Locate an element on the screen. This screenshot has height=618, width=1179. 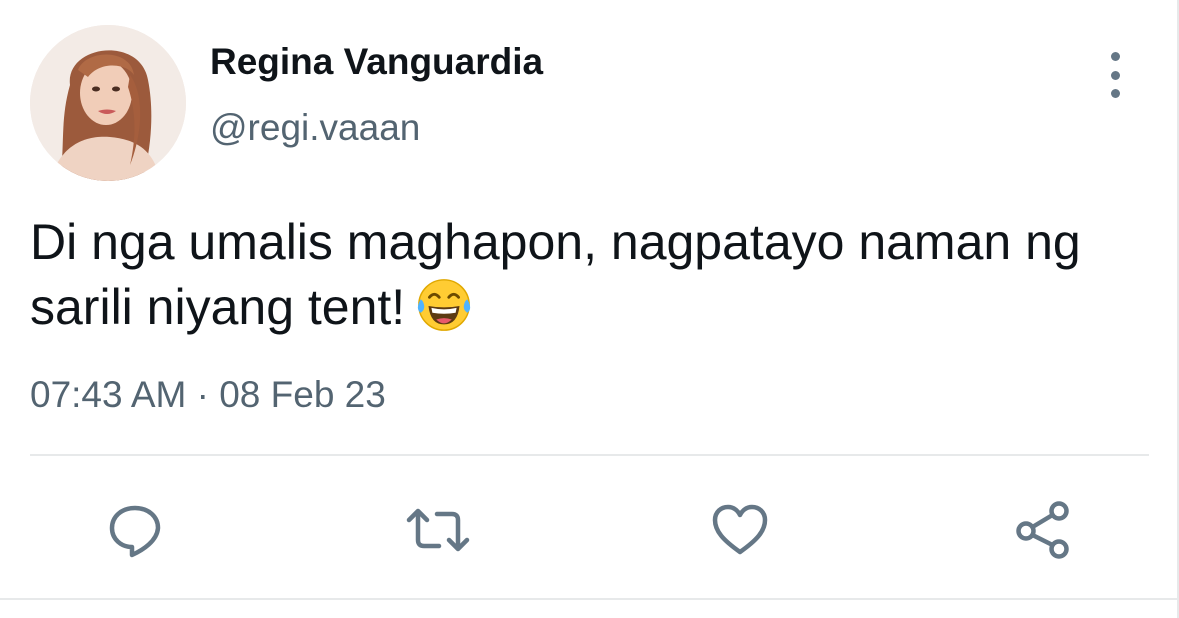
share-button is located at coordinates (1043, 530).